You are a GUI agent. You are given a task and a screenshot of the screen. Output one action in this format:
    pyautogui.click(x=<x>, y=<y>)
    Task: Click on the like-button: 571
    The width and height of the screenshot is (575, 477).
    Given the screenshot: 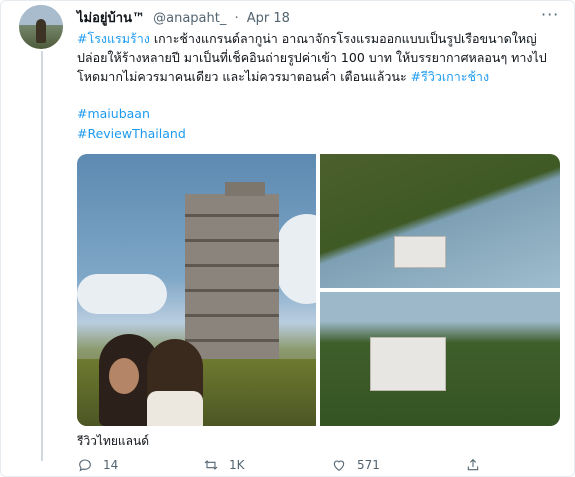 What is the action you would take?
    pyautogui.click(x=355, y=465)
    